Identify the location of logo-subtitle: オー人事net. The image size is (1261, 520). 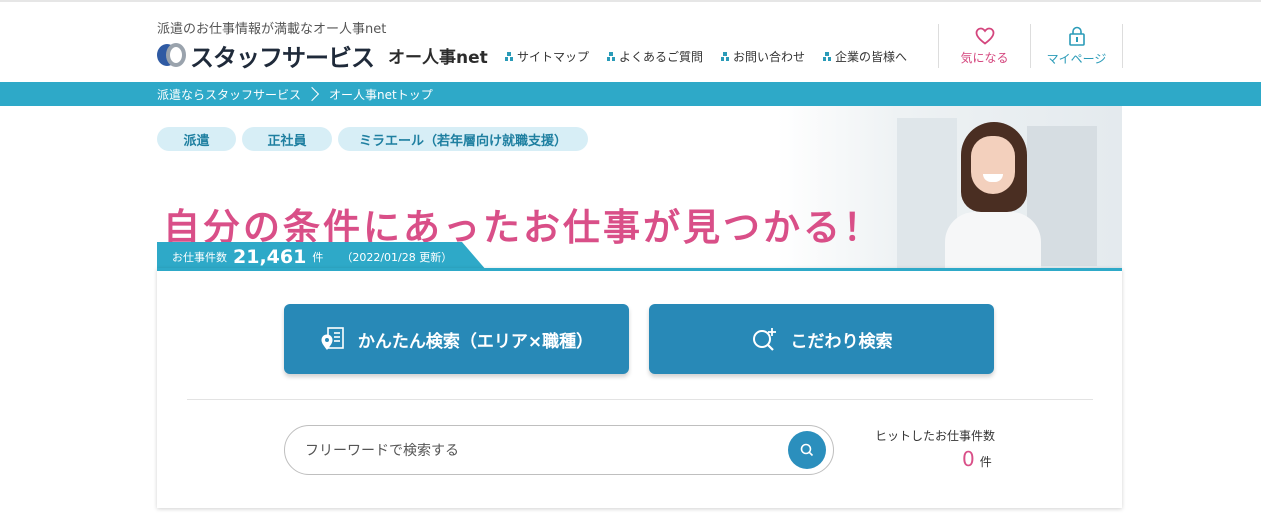
(438, 57).